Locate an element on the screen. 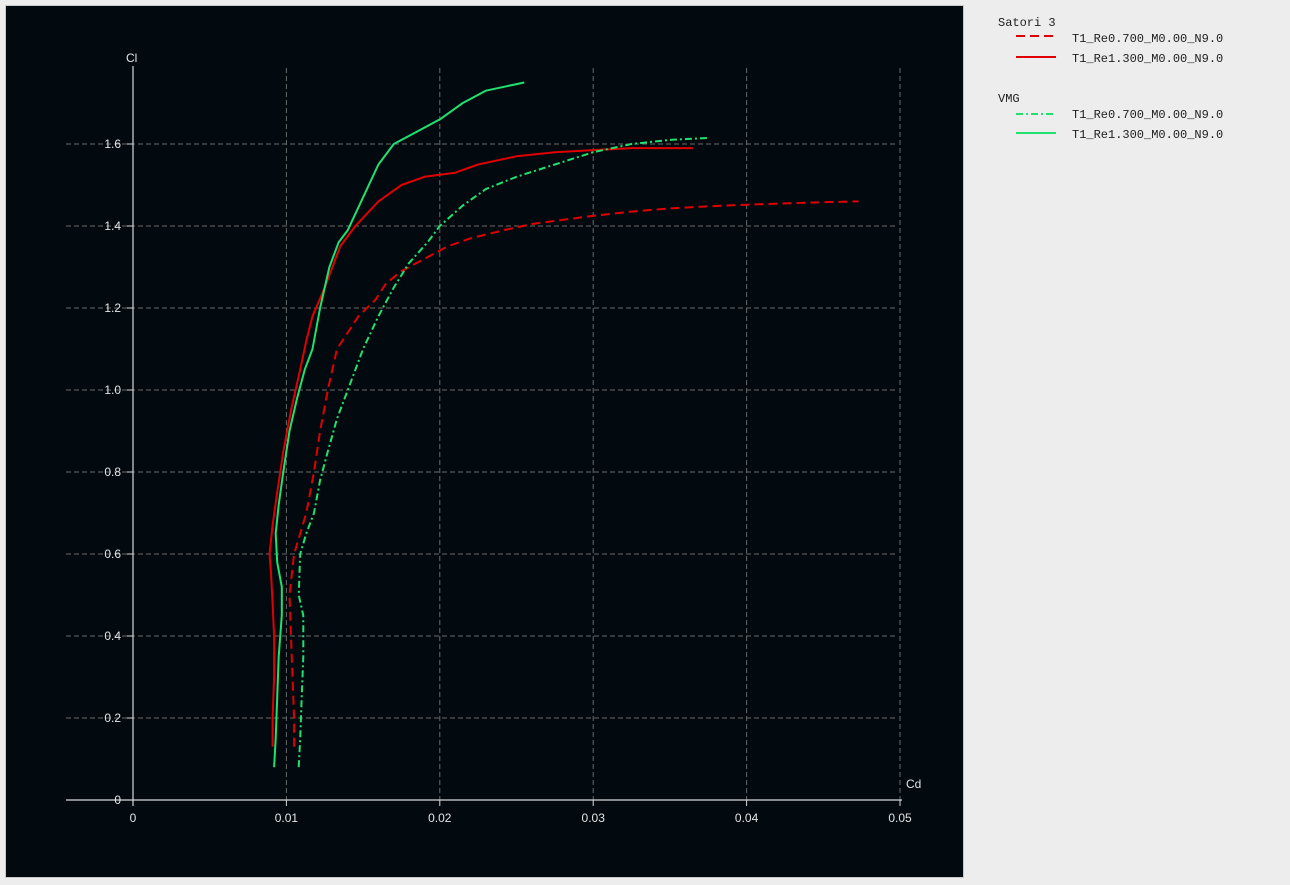 Image resolution: width=1290 pixels, height=885 pixels. y-tick-label: 1.2 is located at coordinates (112, 308).